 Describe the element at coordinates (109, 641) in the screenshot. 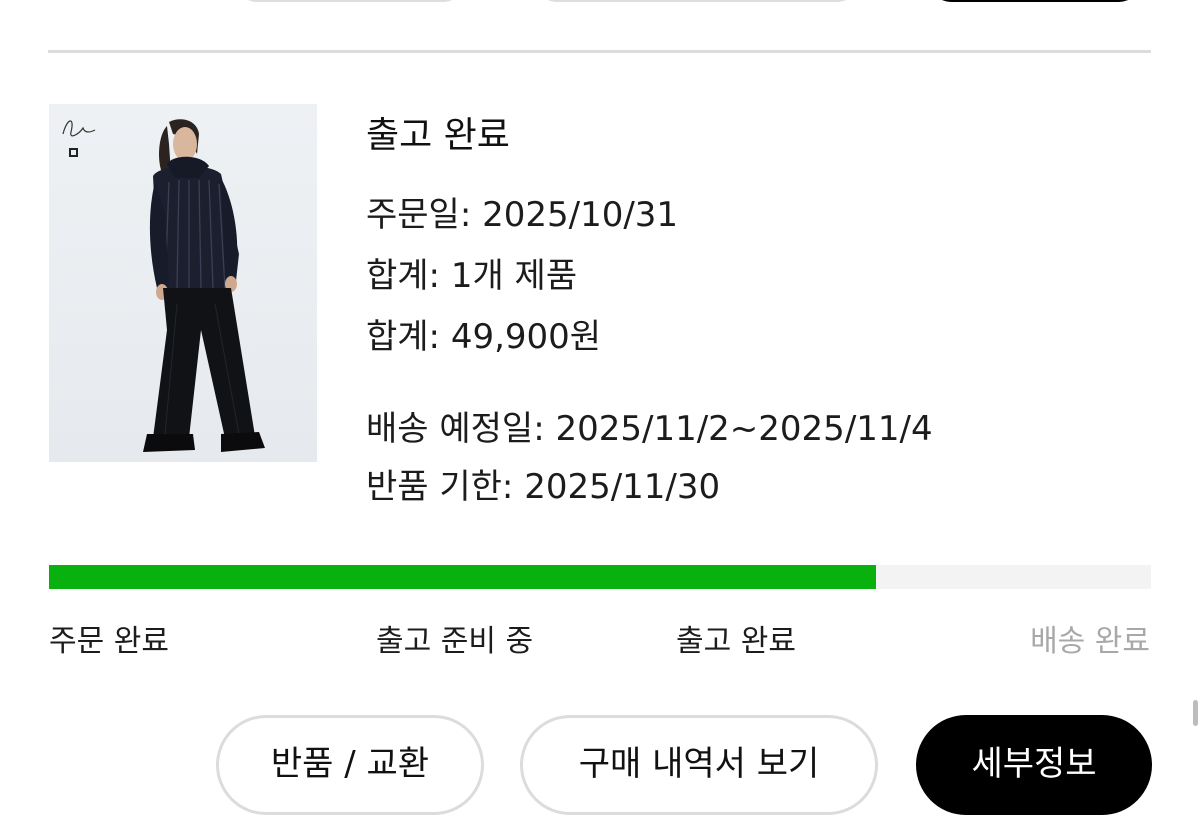

I see `step-order-complete: 주문 완료` at that location.